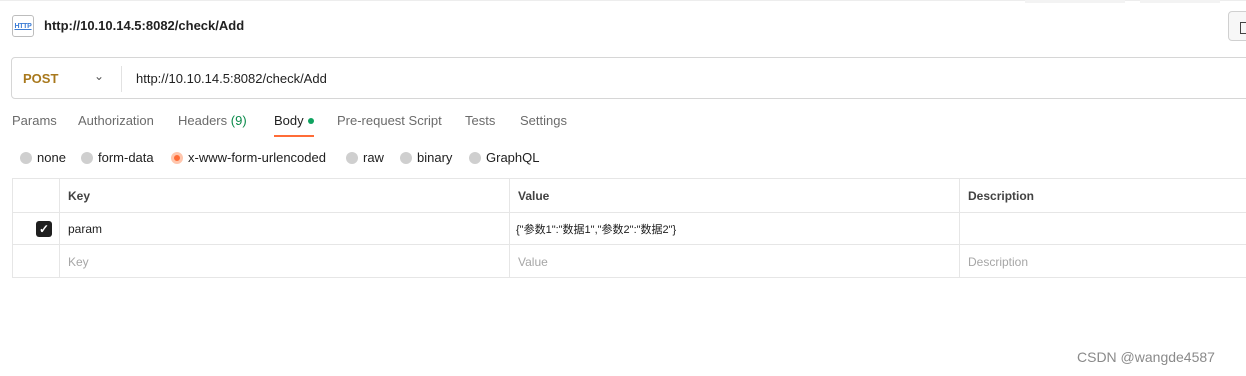  Describe the element at coordinates (248, 157) in the screenshot. I see `radio-x-www-form-urlencoded: x-www-form-urlencoded` at that location.